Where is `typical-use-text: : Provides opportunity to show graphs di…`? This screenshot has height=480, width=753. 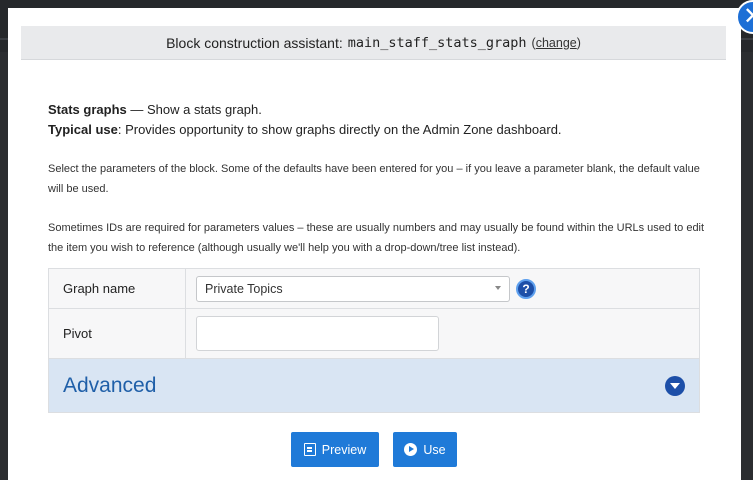
typical-use-text: : Provides opportunity to show graphs di… is located at coordinates (339, 129).